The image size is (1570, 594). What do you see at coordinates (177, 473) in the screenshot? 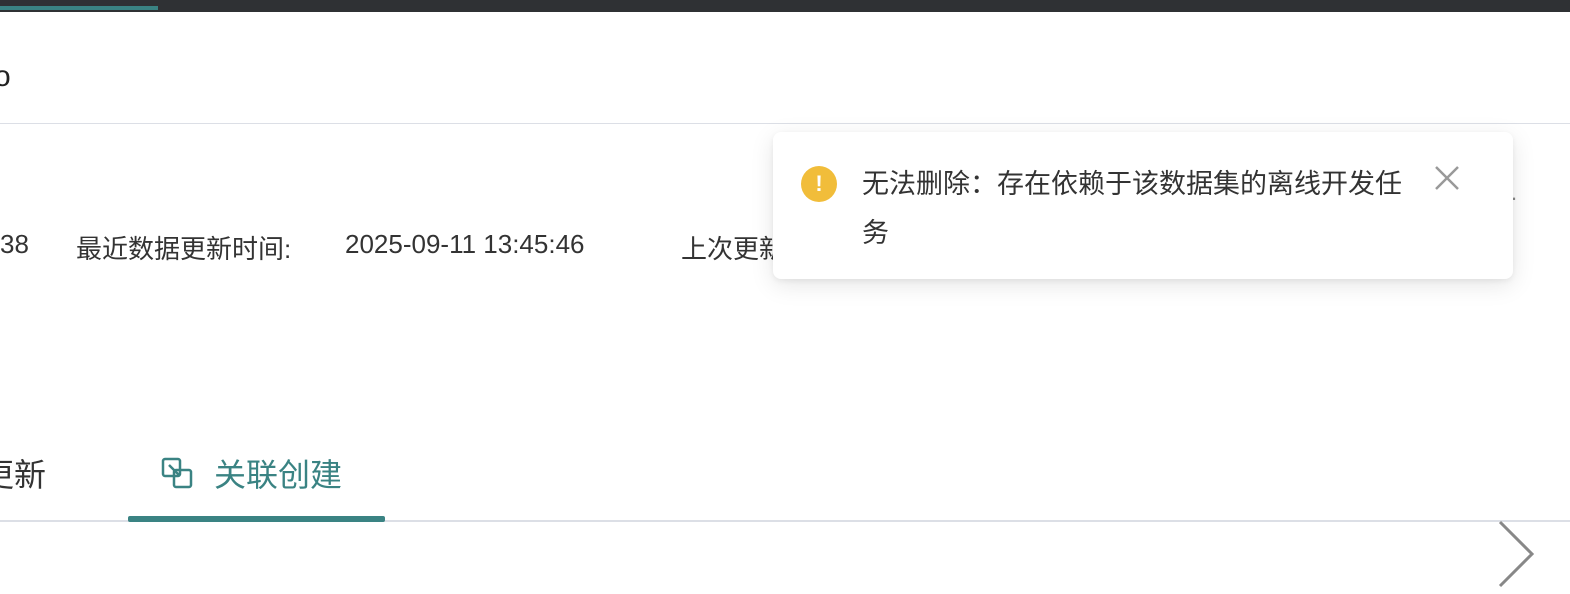
I see `link-create-icon` at bounding box center [177, 473].